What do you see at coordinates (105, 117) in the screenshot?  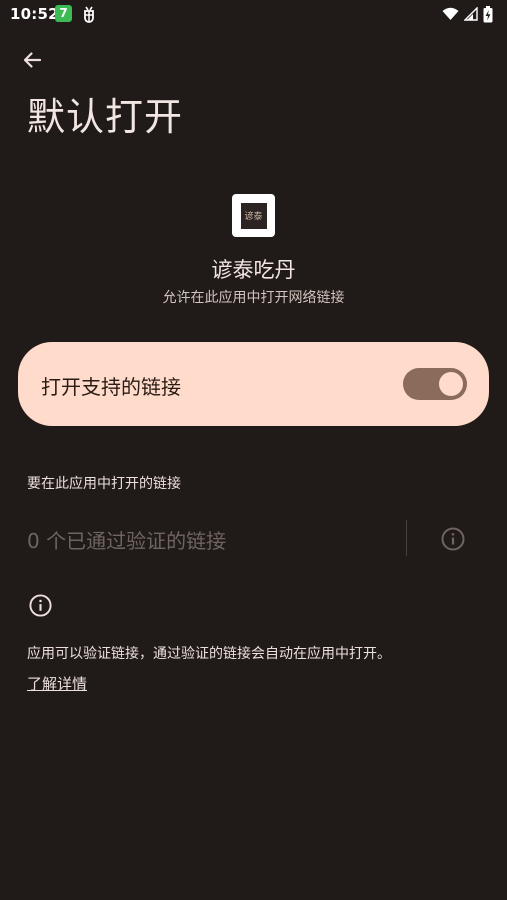 I see `page-title: 默认打开` at bounding box center [105, 117].